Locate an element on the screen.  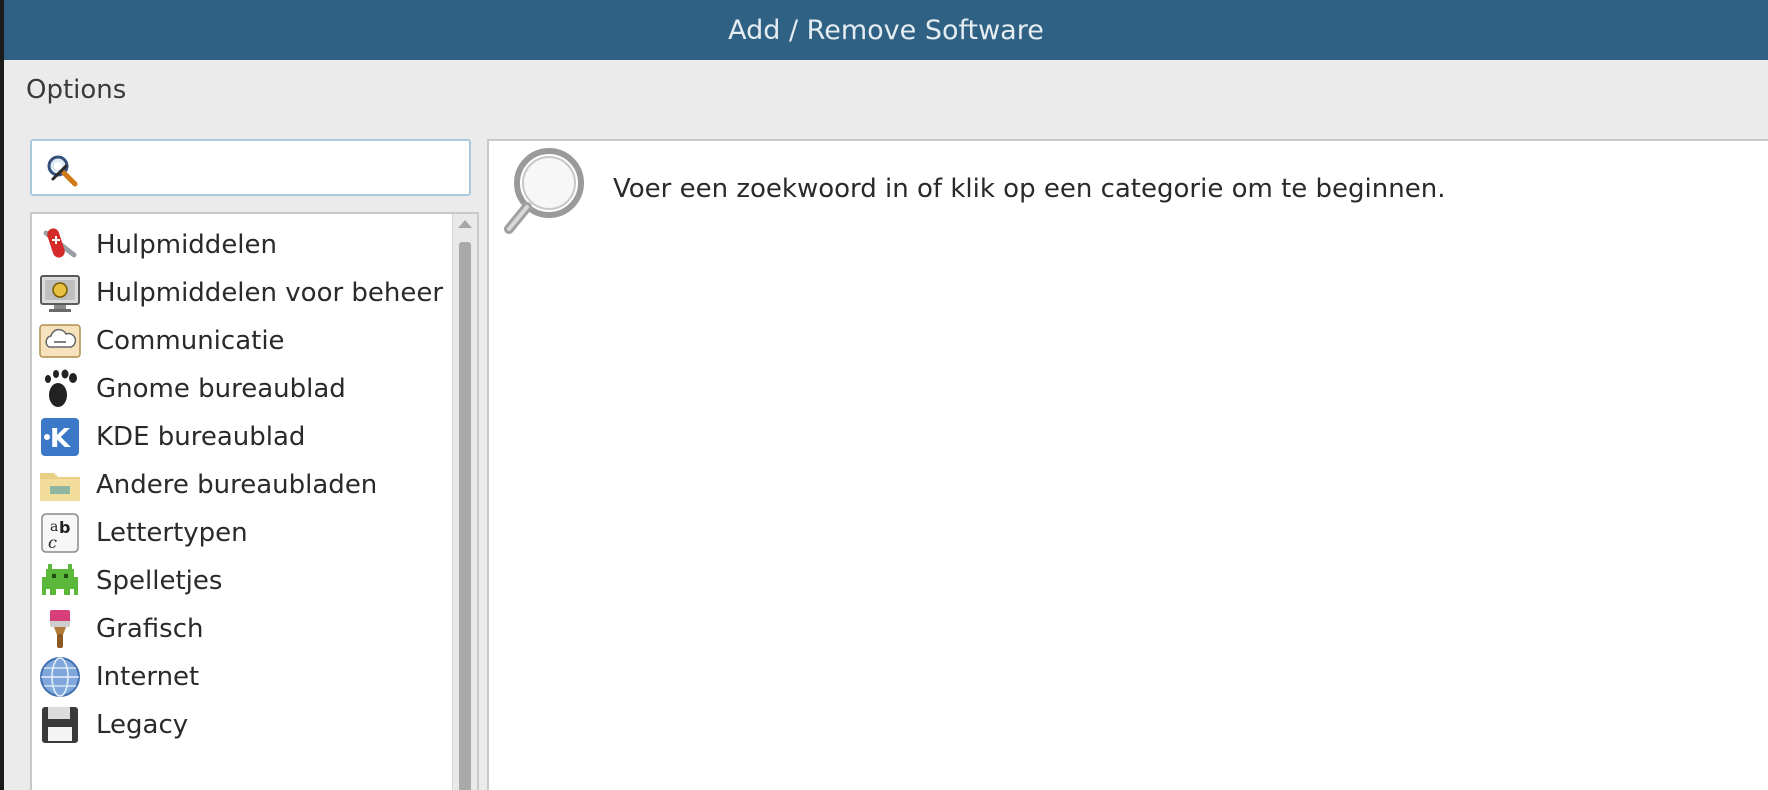
globe-icon is located at coordinates (60, 677).